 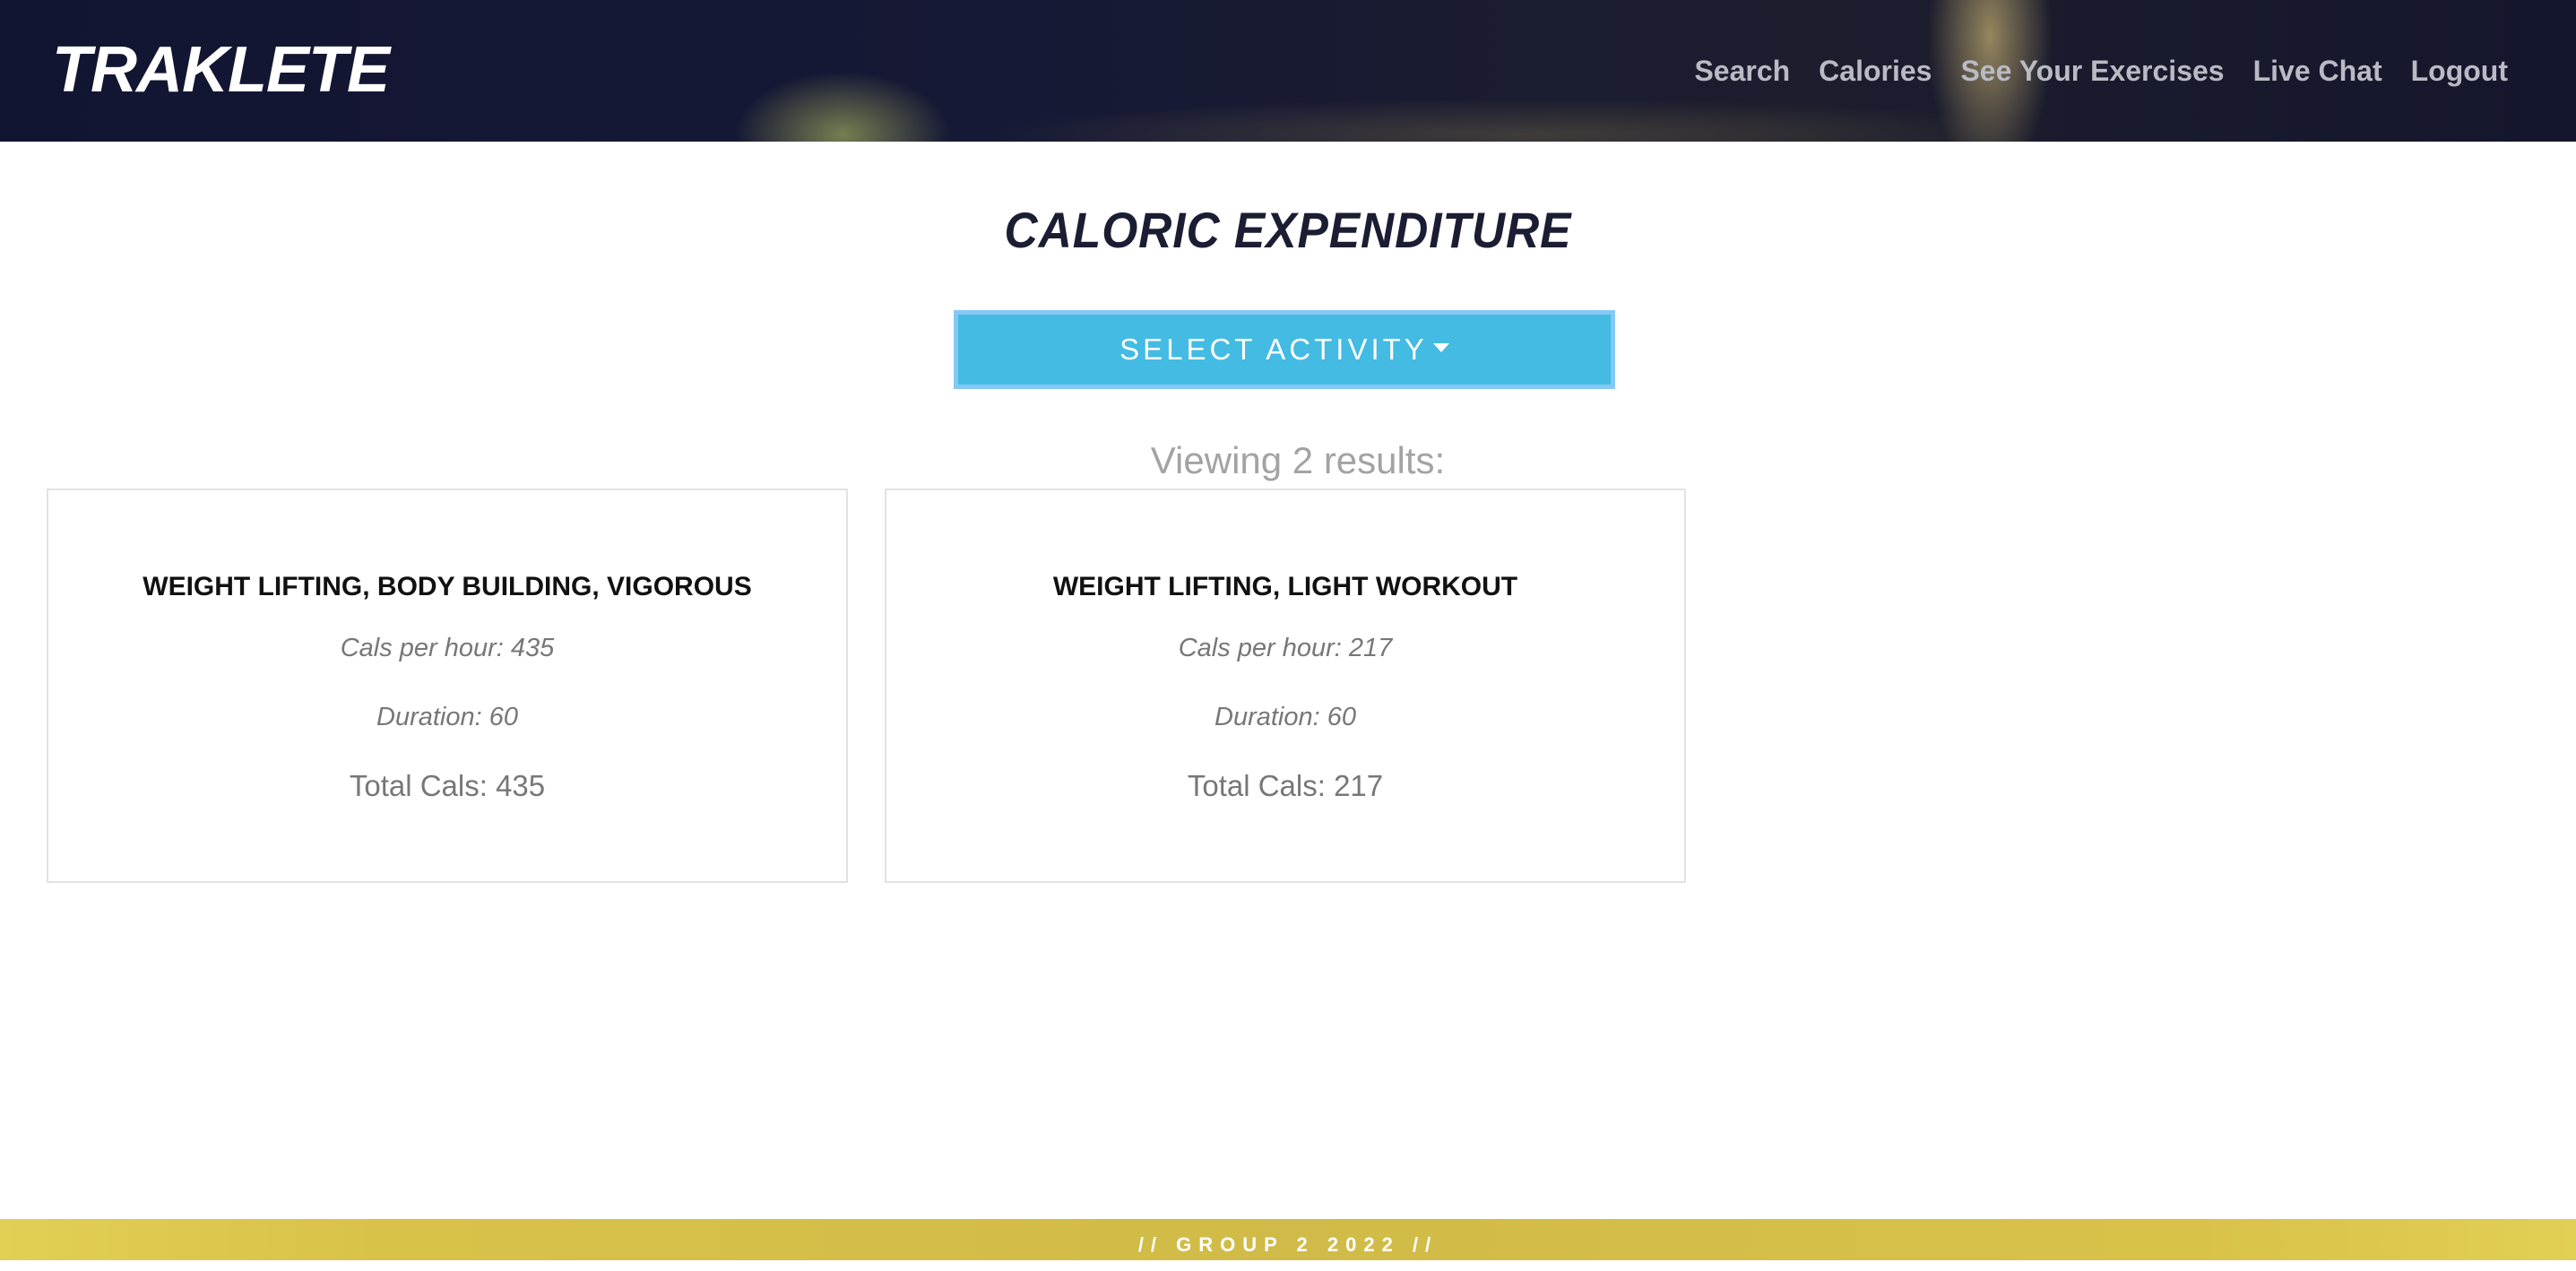 I want to click on card-title: WEIGHT LIFTING, LIGHT WORKOUT, so click(x=1285, y=587).